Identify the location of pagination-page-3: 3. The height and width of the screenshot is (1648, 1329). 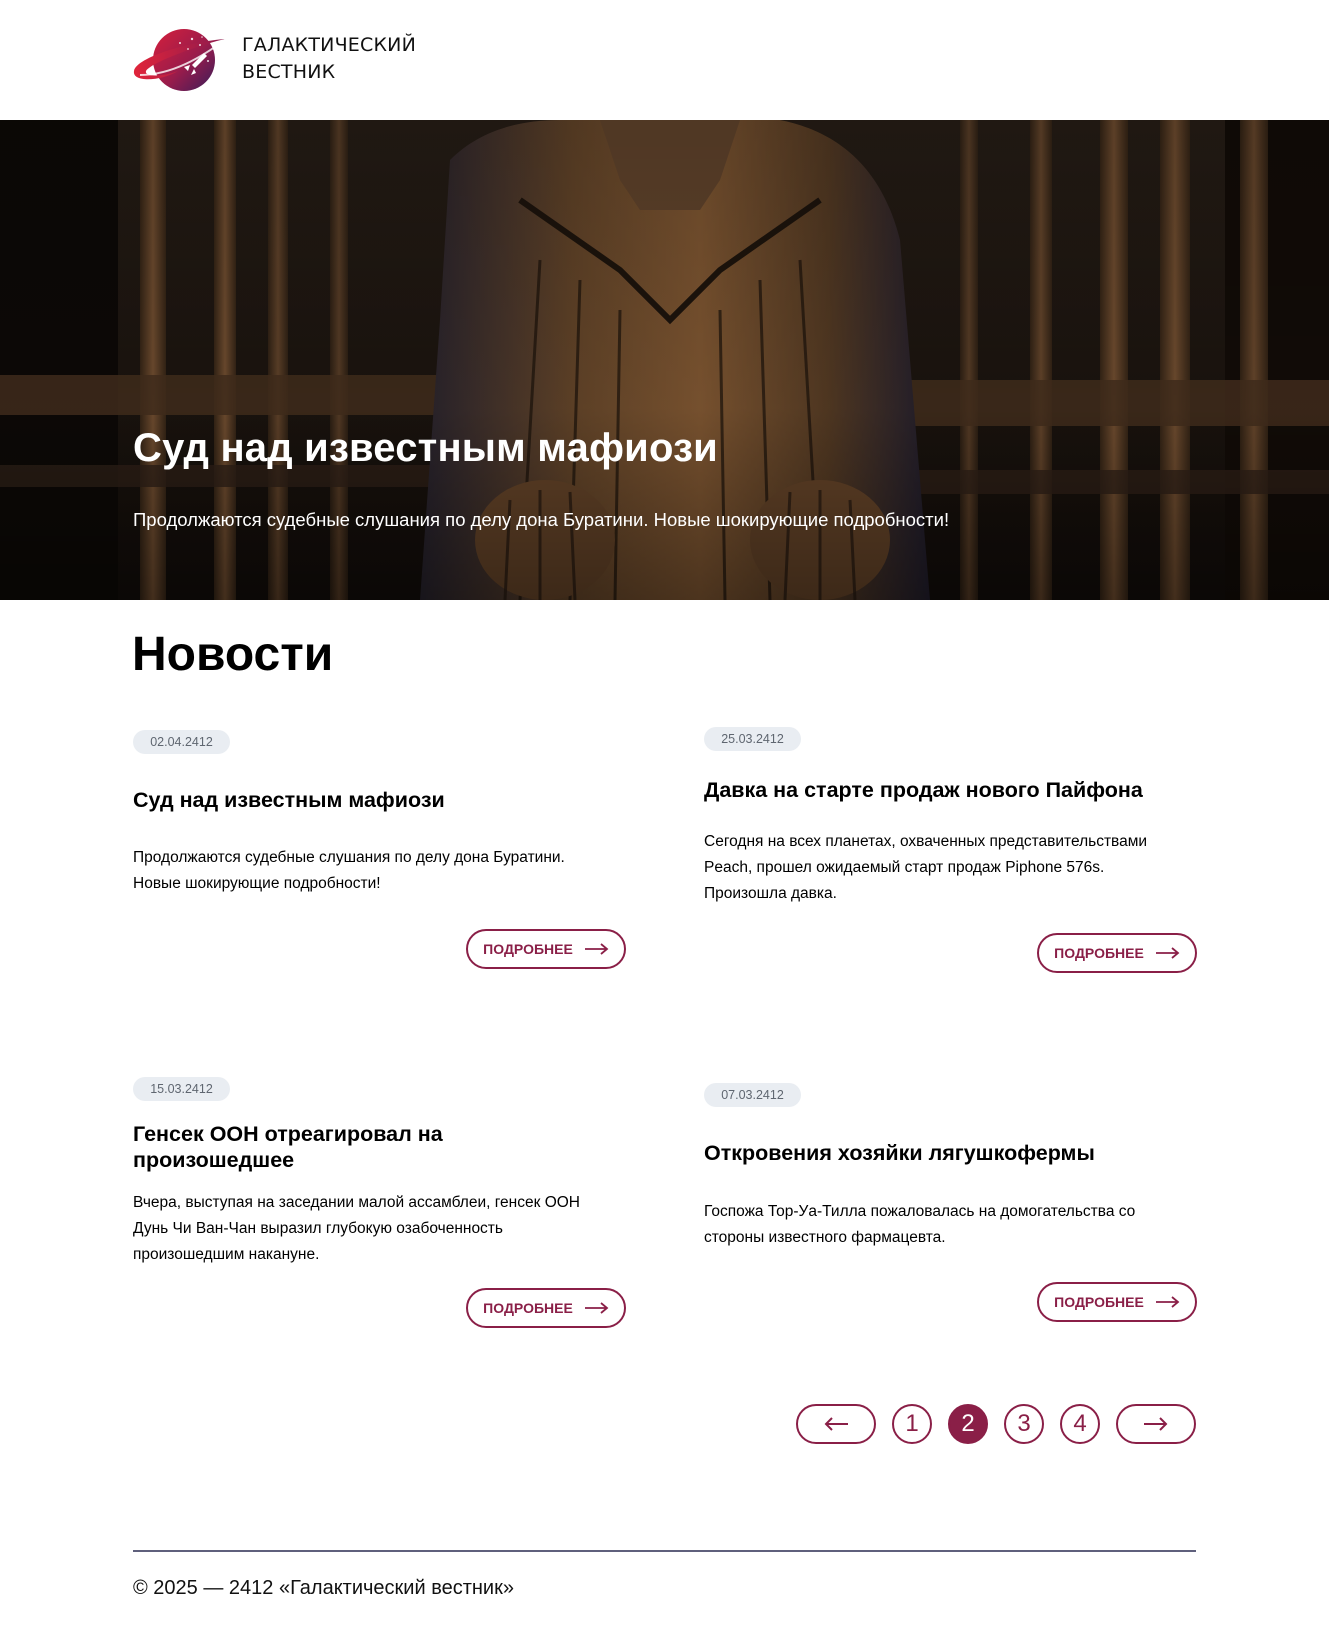
(1024, 1424).